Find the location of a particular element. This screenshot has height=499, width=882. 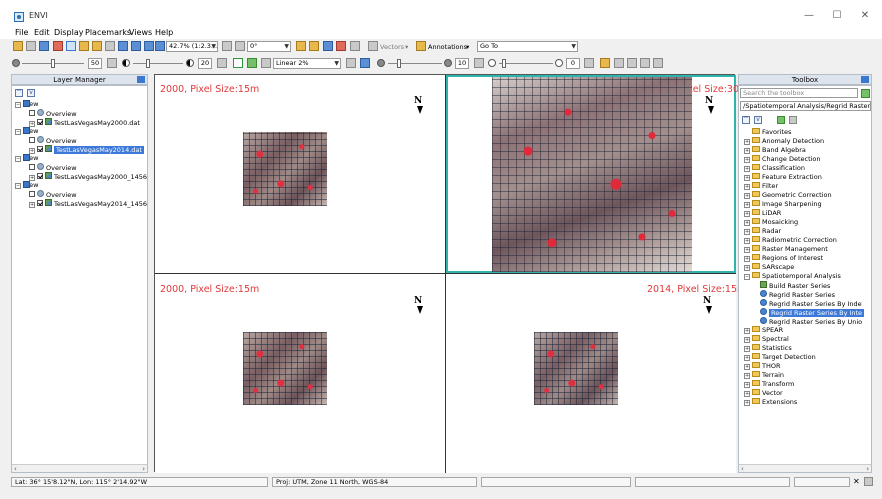

transparency-value: 0 is located at coordinates (573, 63).